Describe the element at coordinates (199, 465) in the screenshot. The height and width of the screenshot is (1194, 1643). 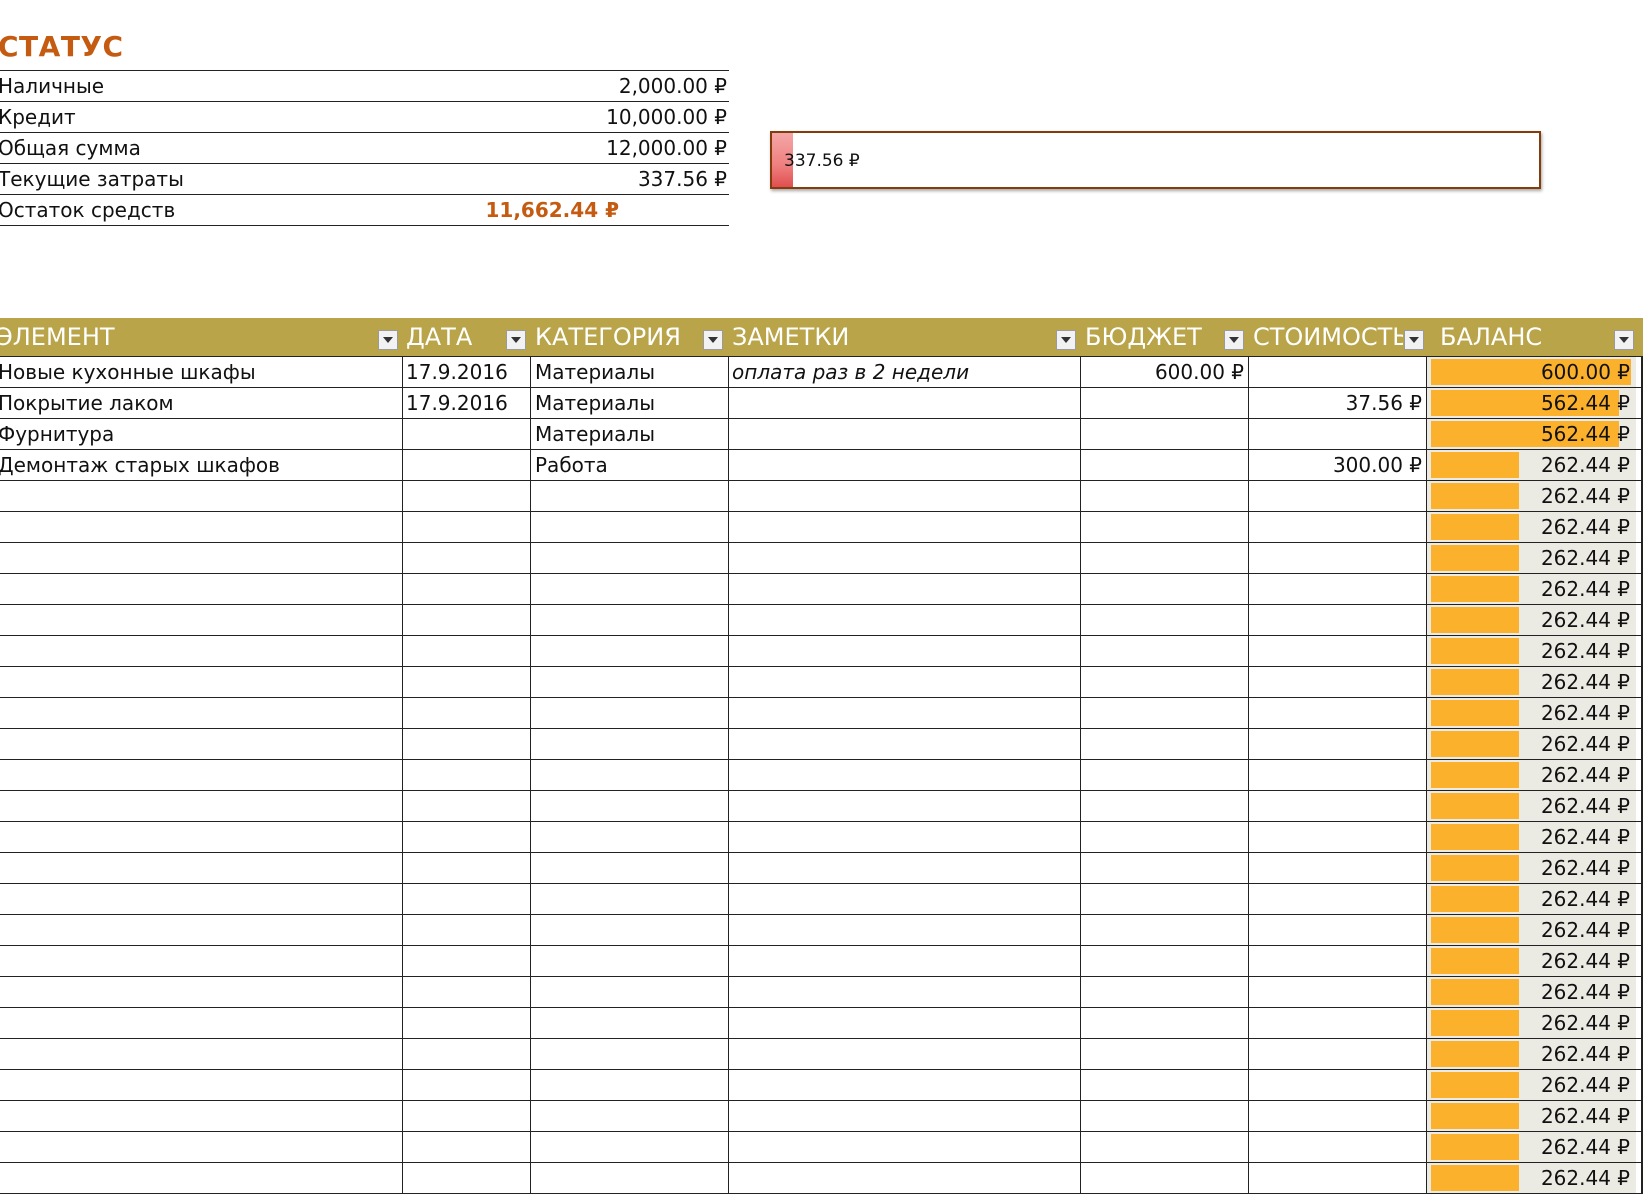
I see `cell-item: Демонтаж старых шкафов` at that location.